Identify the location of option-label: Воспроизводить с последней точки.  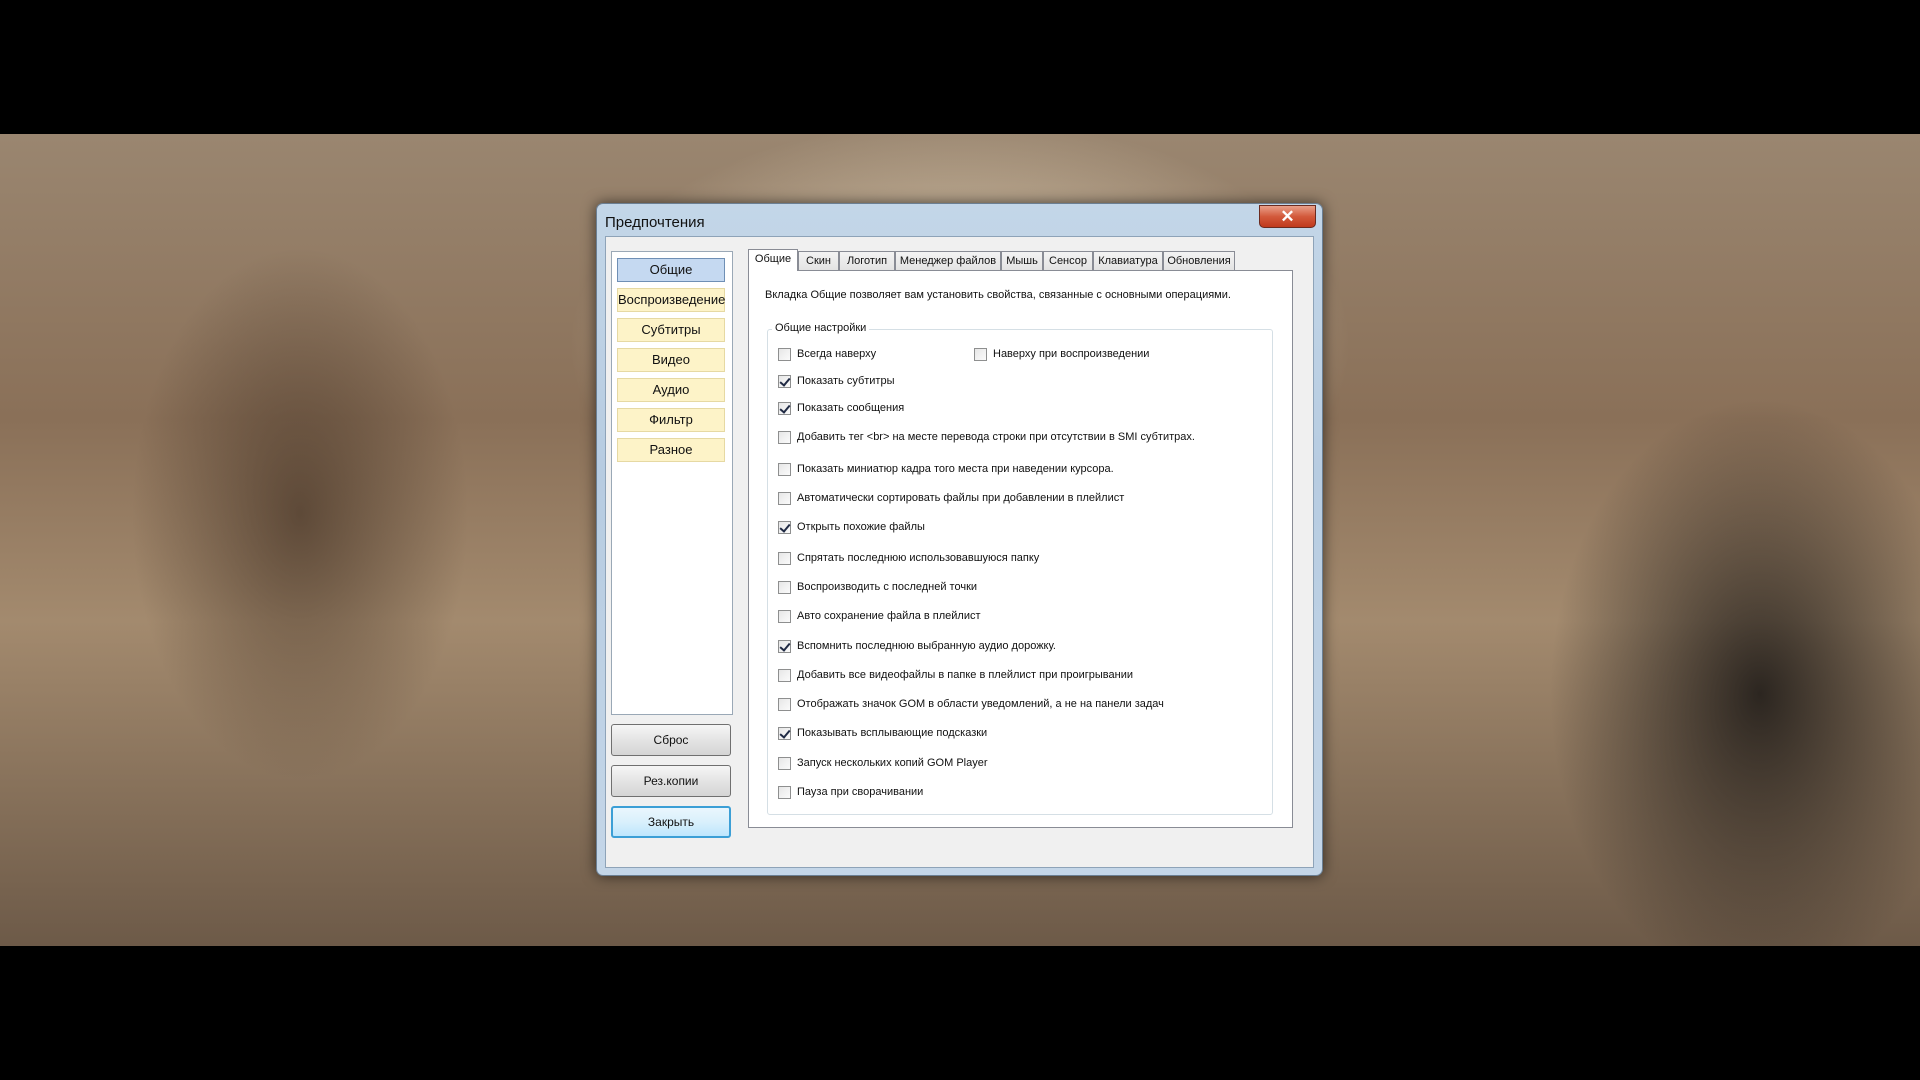
(887, 587).